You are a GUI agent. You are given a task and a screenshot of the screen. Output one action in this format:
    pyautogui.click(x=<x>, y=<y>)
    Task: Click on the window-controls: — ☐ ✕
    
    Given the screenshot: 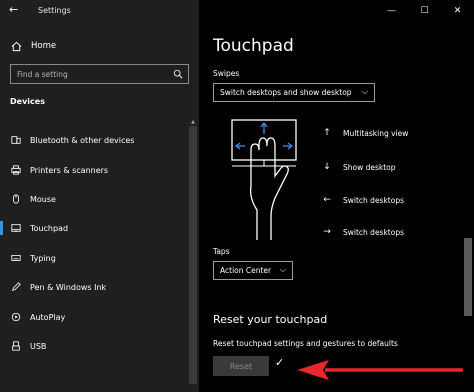 What is the action you would take?
    pyautogui.click(x=424, y=11)
    